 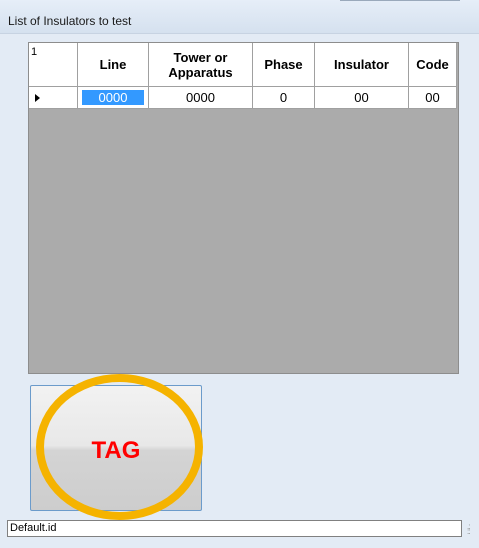 I want to click on cell-code: 00, so click(x=433, y=98).